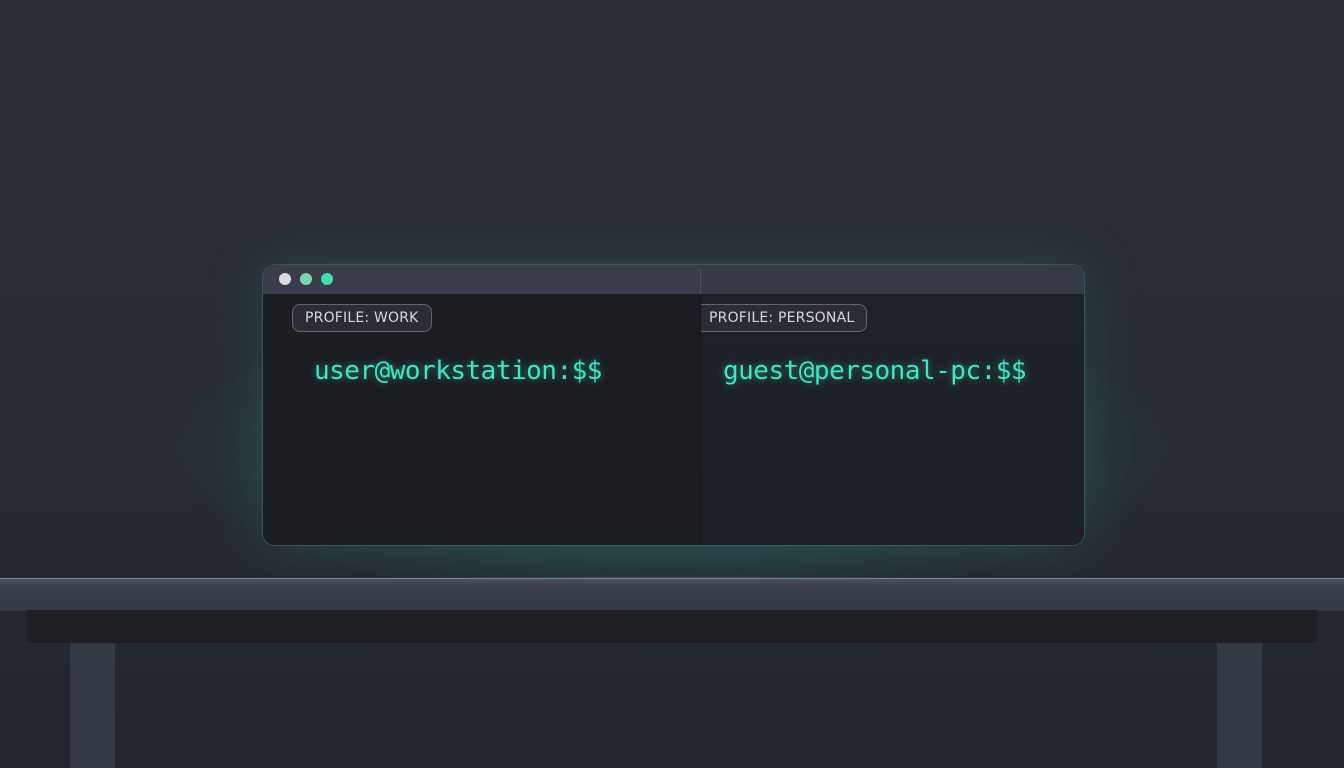 This screenshot has height=768, width=1344. What do you see at coordinates (672, 626) in the screenshot?
I see `desk-apron` at bounding box center [672, 626].